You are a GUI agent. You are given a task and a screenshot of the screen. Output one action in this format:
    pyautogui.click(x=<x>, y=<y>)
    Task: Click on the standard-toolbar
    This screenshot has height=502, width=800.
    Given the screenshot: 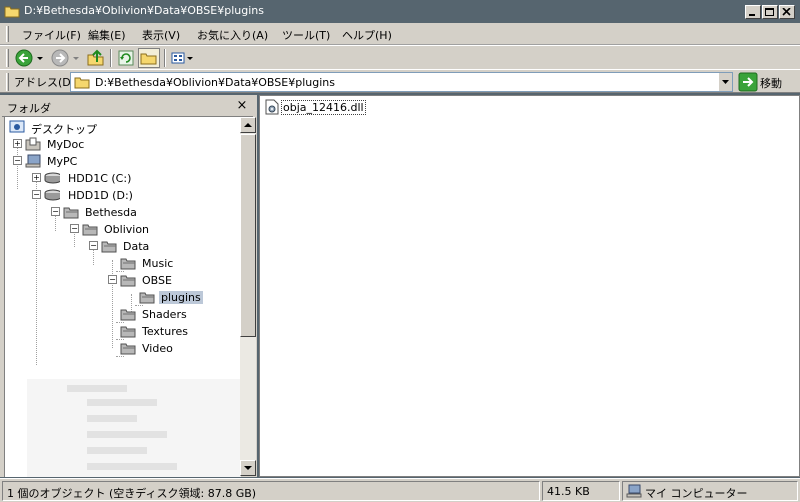 What is the action you would take?
    pyautogui.click(x=400, y=57)
    